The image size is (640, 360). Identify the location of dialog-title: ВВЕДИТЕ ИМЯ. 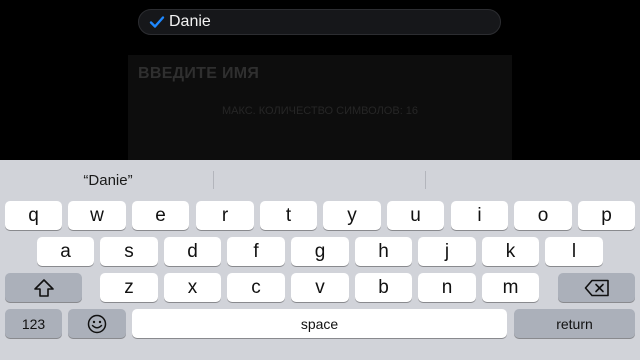
(199, 73).